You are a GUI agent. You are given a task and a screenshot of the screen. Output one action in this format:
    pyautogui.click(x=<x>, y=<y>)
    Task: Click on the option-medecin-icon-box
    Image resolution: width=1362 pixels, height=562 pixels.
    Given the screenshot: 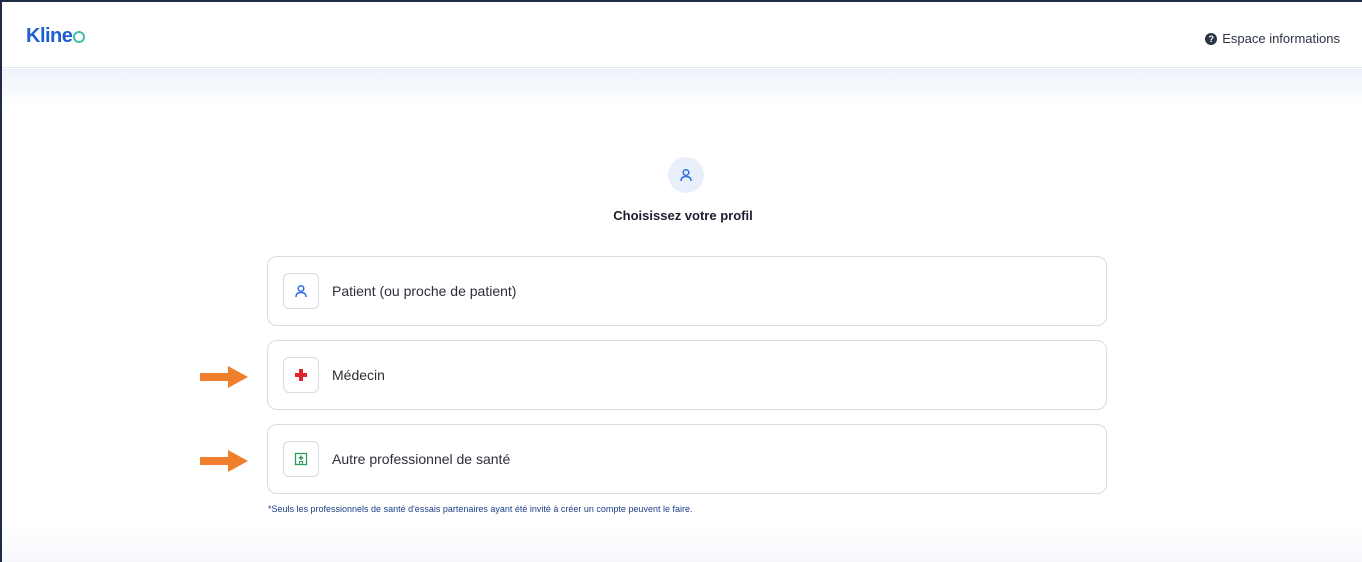 What is the action you would take?
    pyautogui.click(x=301, y=375)
    